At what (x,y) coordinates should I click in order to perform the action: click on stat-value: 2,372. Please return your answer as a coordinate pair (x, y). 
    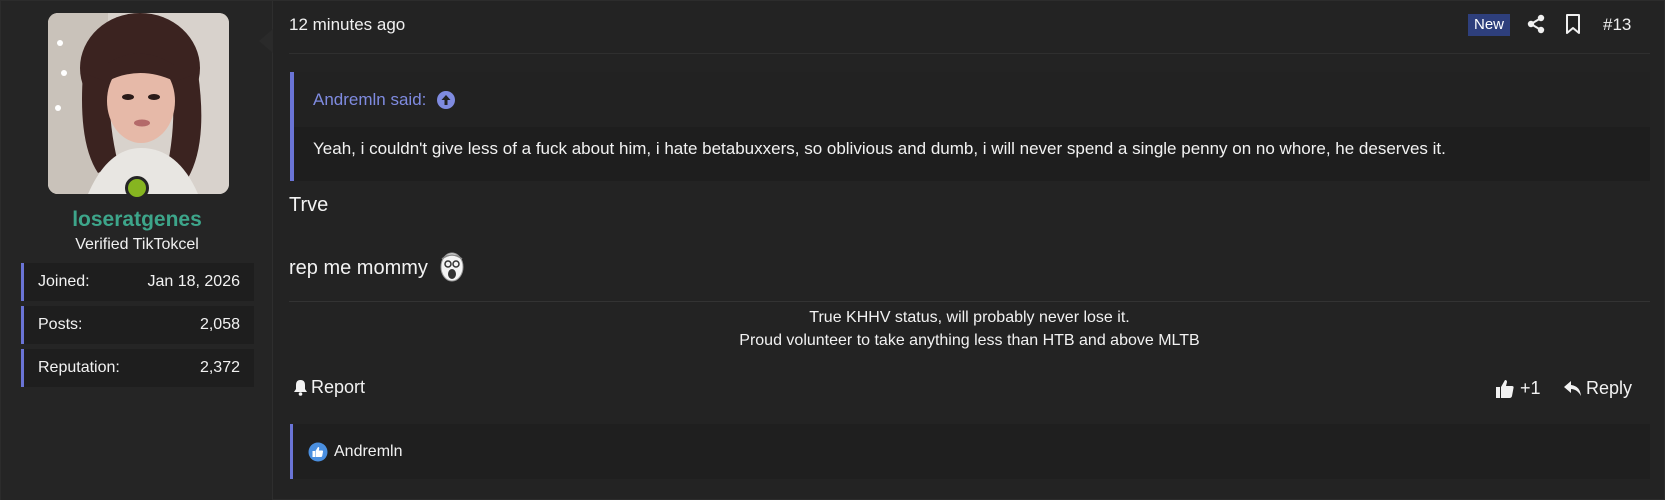
    Looking at the image, I should click on (219, 367).